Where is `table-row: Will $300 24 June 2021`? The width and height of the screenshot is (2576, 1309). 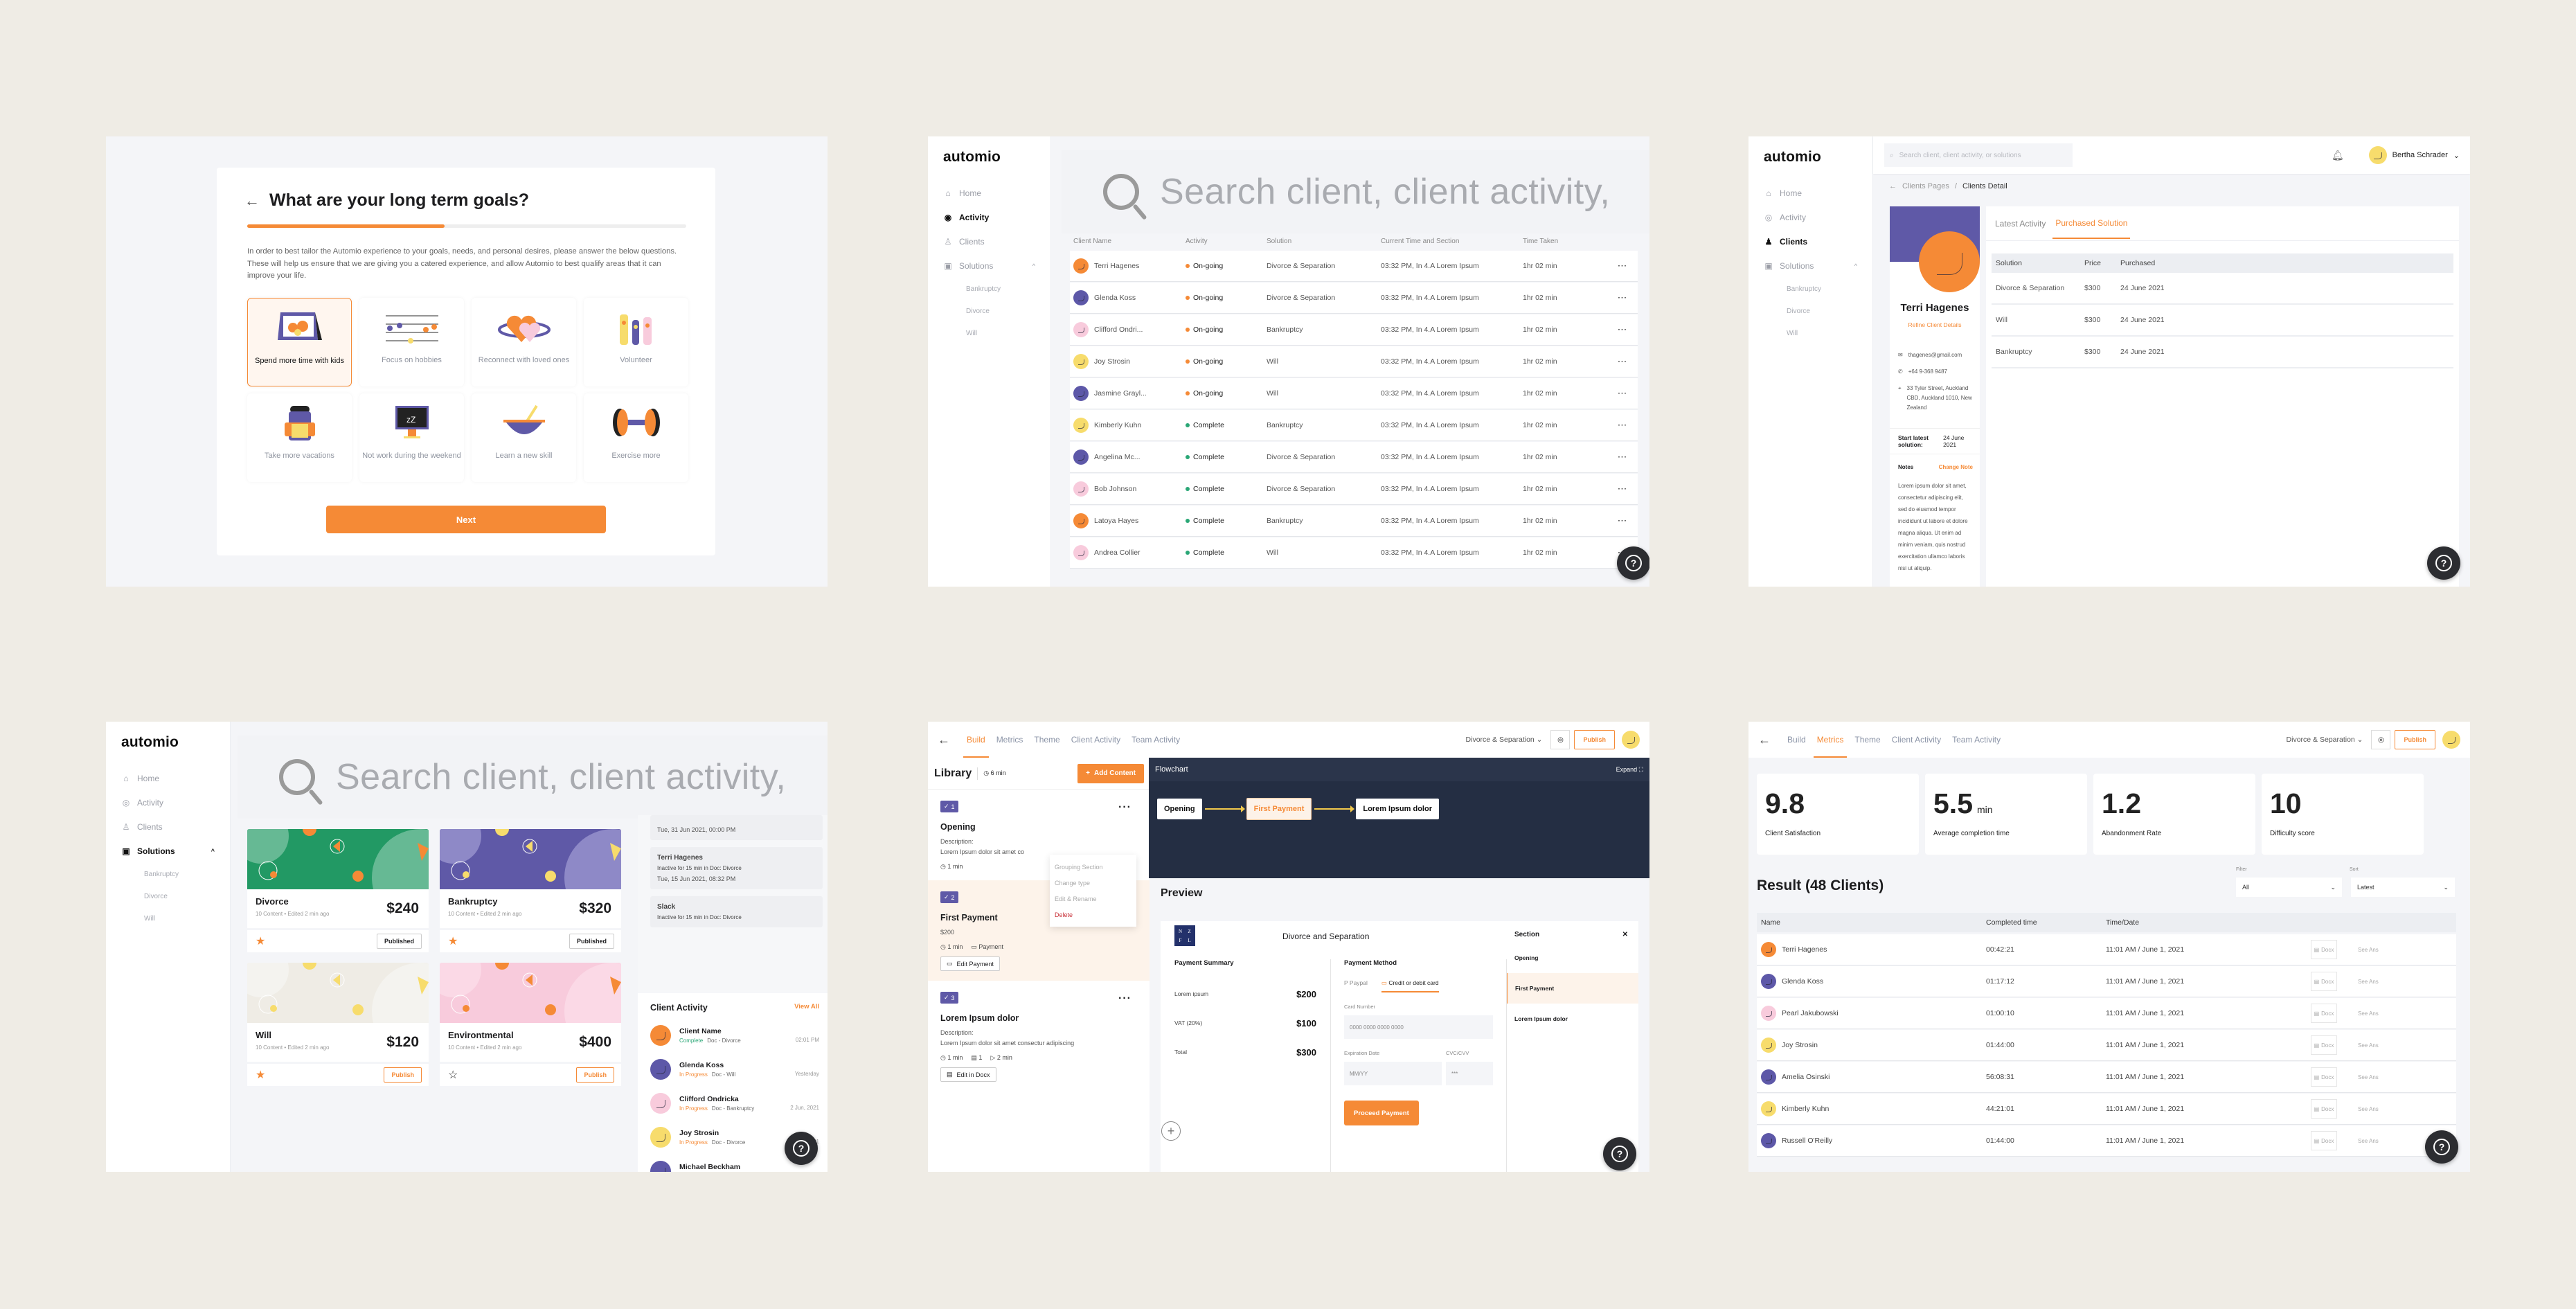
table-row: Will $300 24 June 2021 is located at coordinates (2222, 321).